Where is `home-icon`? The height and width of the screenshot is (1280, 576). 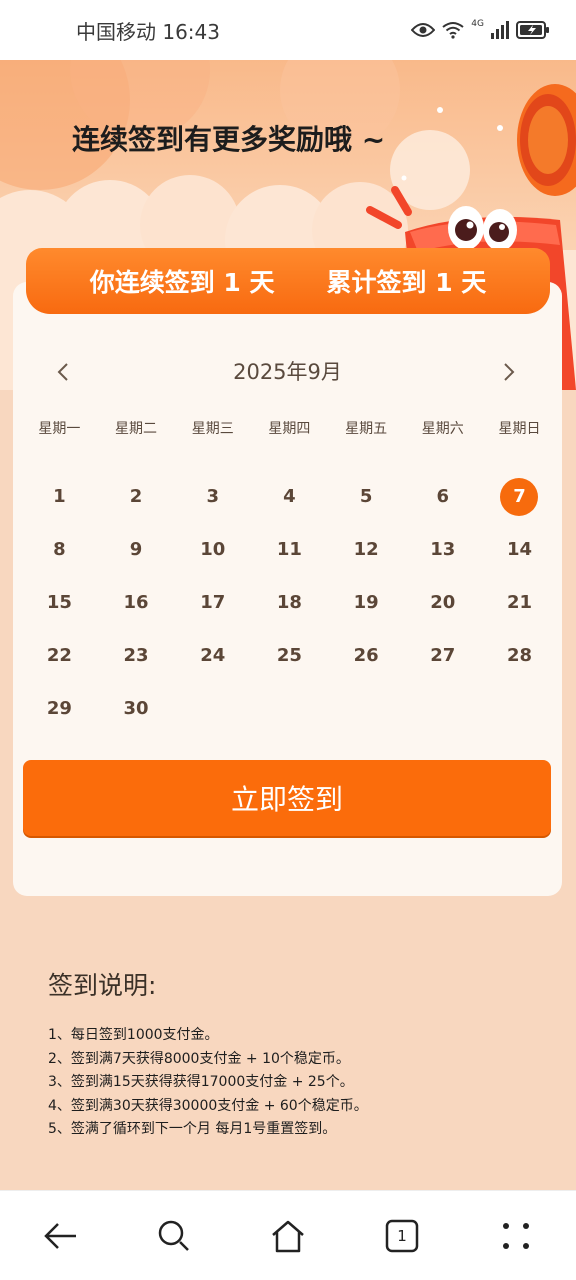 home-icon is located at coordinates (288, 1236).